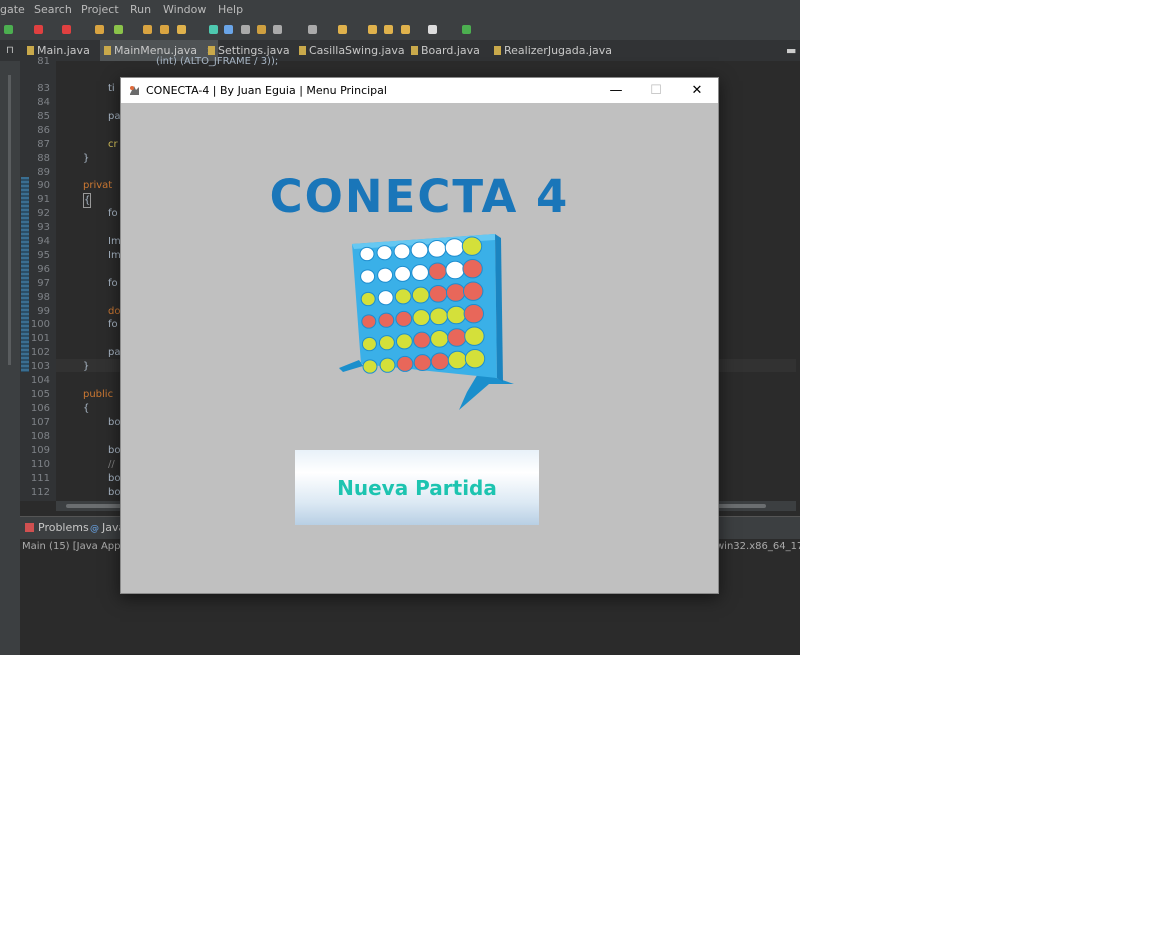  I want to click on build-icon, so click(99, 29).